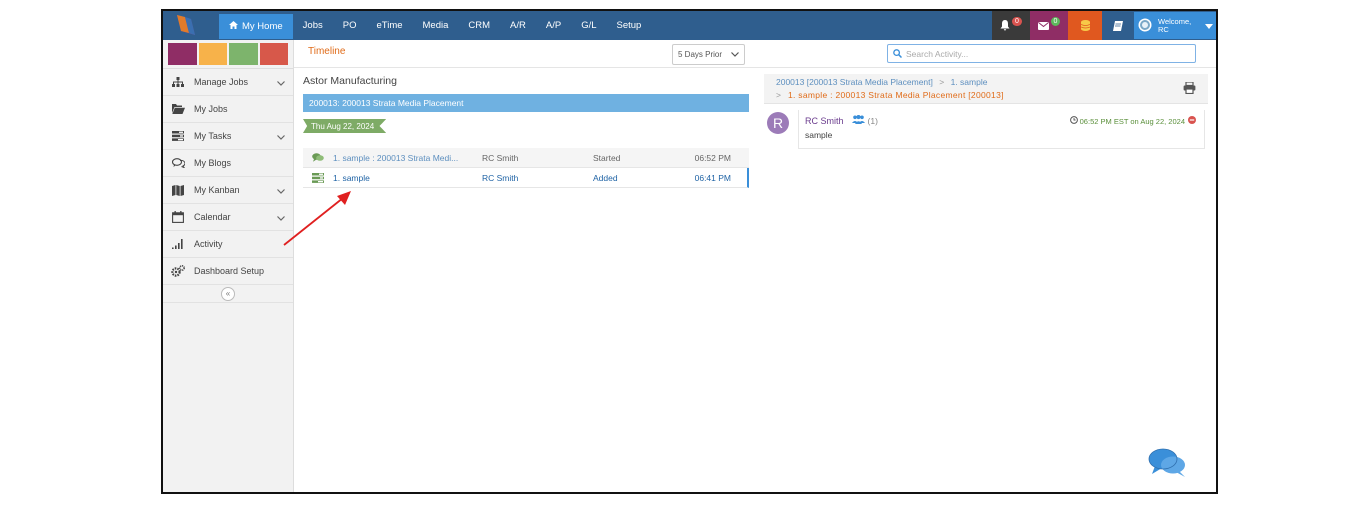 This screenshot has height=521, width=1368. Describe the element at coordinates (1175, 25) in the screenshot. I see `user-menu: Welcome, RC` at that location.